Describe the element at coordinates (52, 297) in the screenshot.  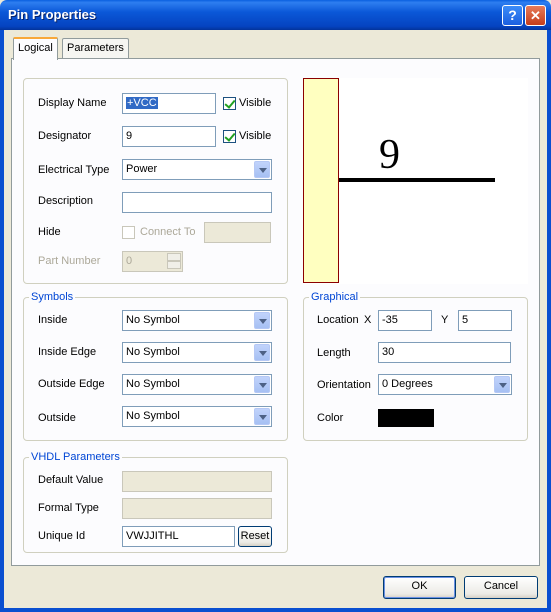
I see `symbols-group-title: Symbols` at that location.